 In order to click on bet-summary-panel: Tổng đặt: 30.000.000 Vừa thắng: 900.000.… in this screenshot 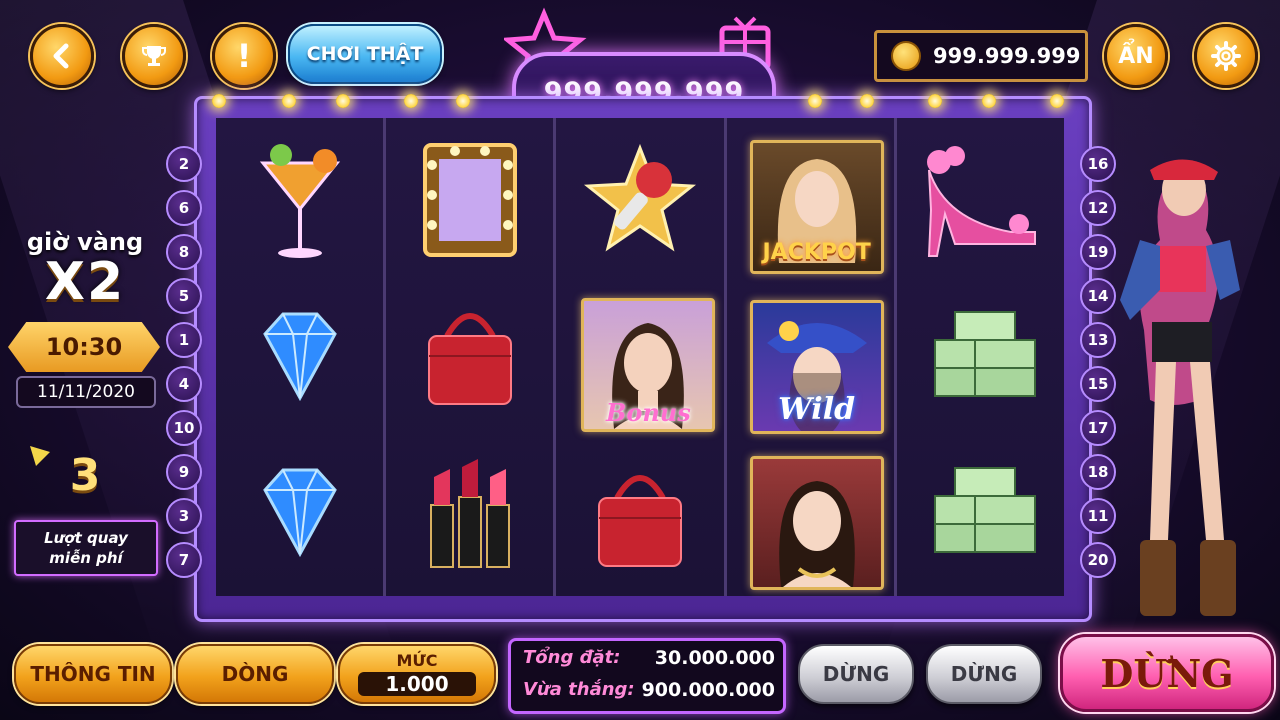, I will do `click(647, 676)`.